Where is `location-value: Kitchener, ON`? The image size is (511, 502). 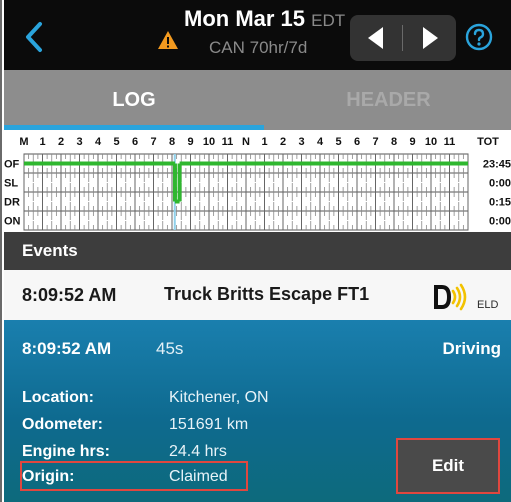 location-value: Kitchener, ON is located at coordinates (219, 397).